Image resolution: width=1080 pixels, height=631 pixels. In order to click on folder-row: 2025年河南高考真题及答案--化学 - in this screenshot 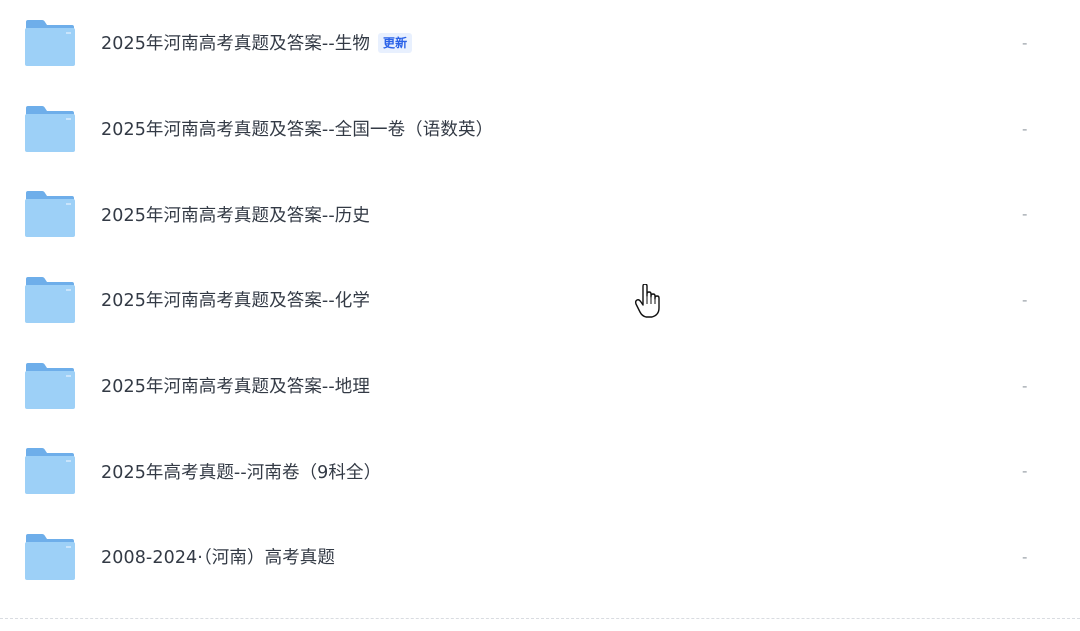, I will do `click(540, 300)`.